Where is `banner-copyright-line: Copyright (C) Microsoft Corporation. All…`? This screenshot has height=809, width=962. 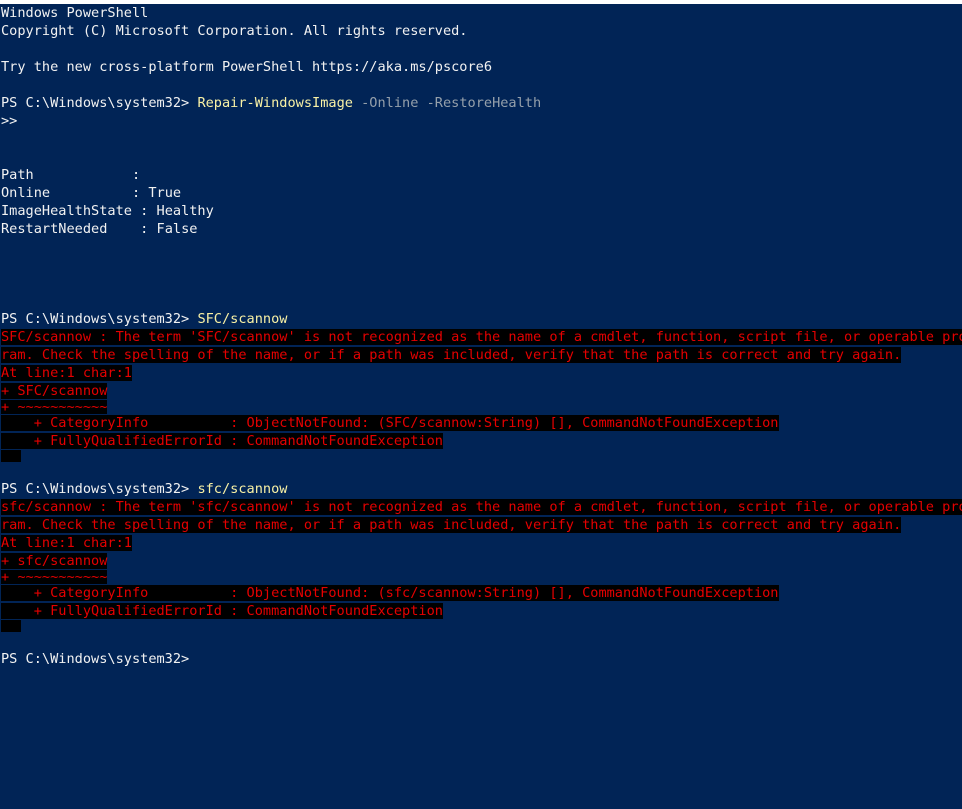 banner-copyright-line: Copyright (C) Microsoft Corporation. All… is located at coordinates (481, 31).